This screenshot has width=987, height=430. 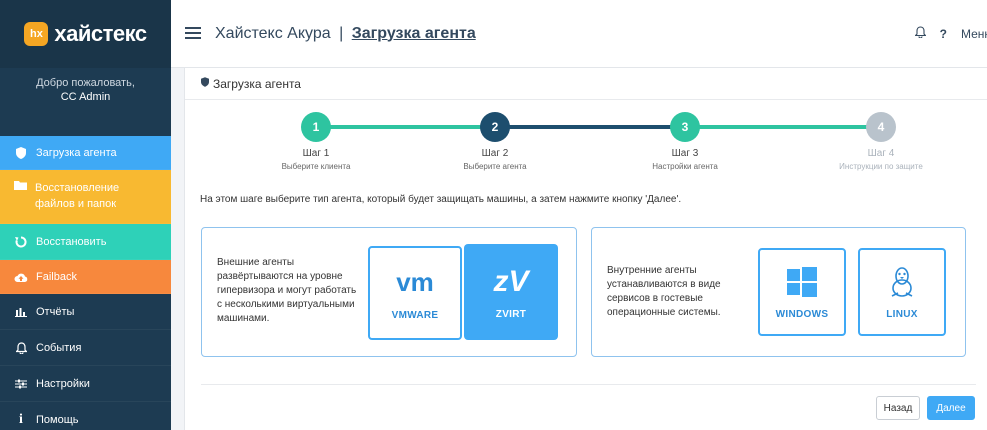 I want to click on brand-badge: hx, so click(x=36, y=34).